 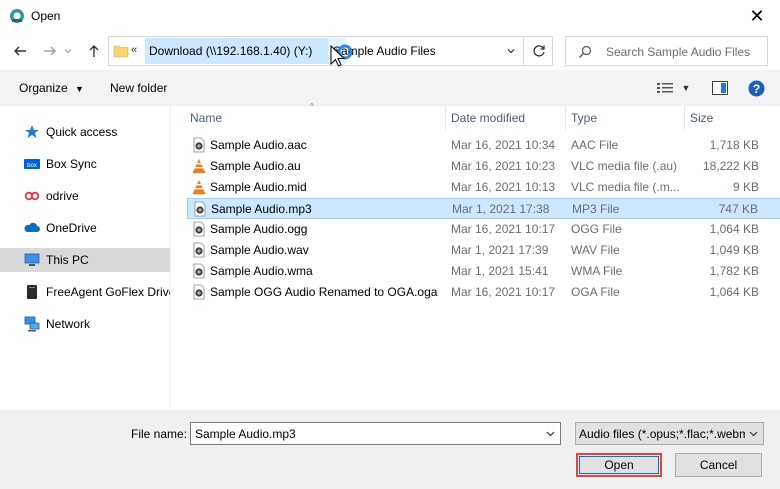 I want to click on up-arrow-icon, so click(x=94, y=51).